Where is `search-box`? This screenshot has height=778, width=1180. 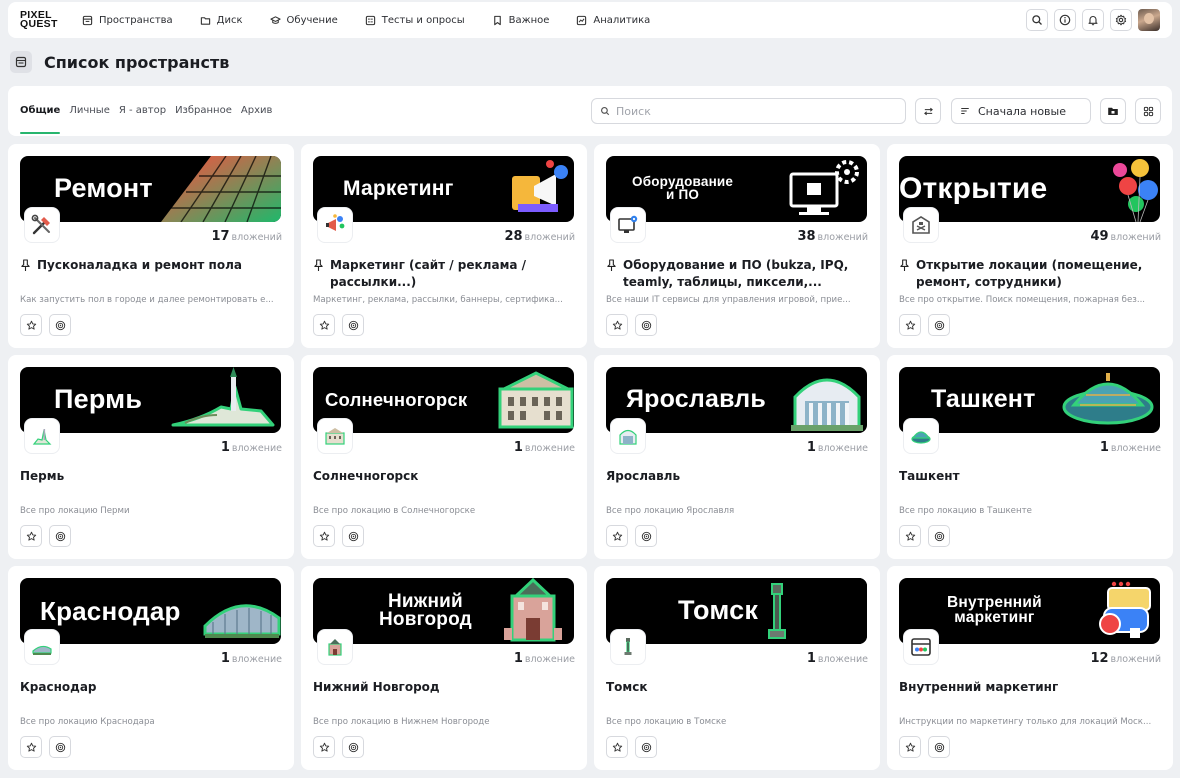 search-box is located at coordinates (748, 111).